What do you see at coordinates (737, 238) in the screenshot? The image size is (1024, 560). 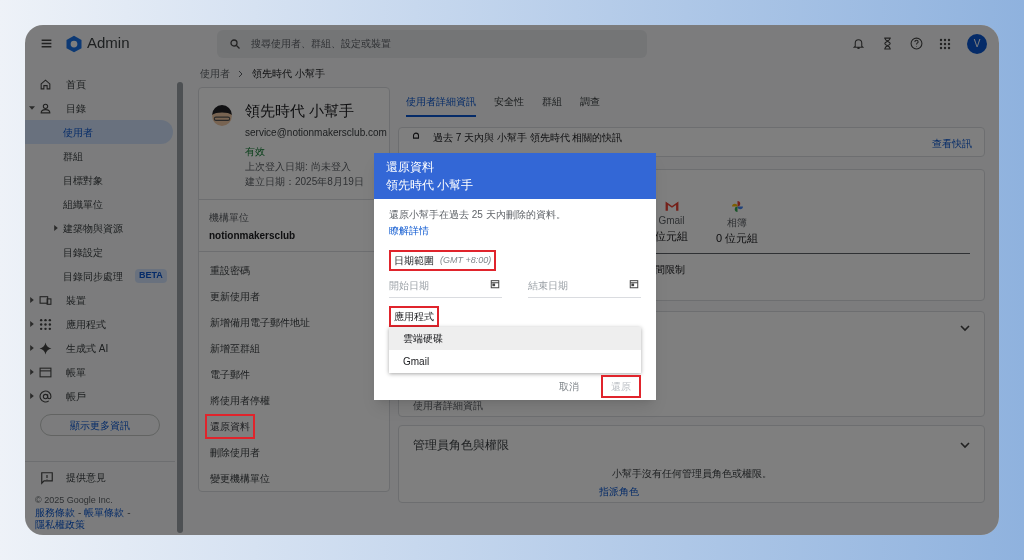 I see `storage-value: 0 位元組` at bounding box center [737, 238].